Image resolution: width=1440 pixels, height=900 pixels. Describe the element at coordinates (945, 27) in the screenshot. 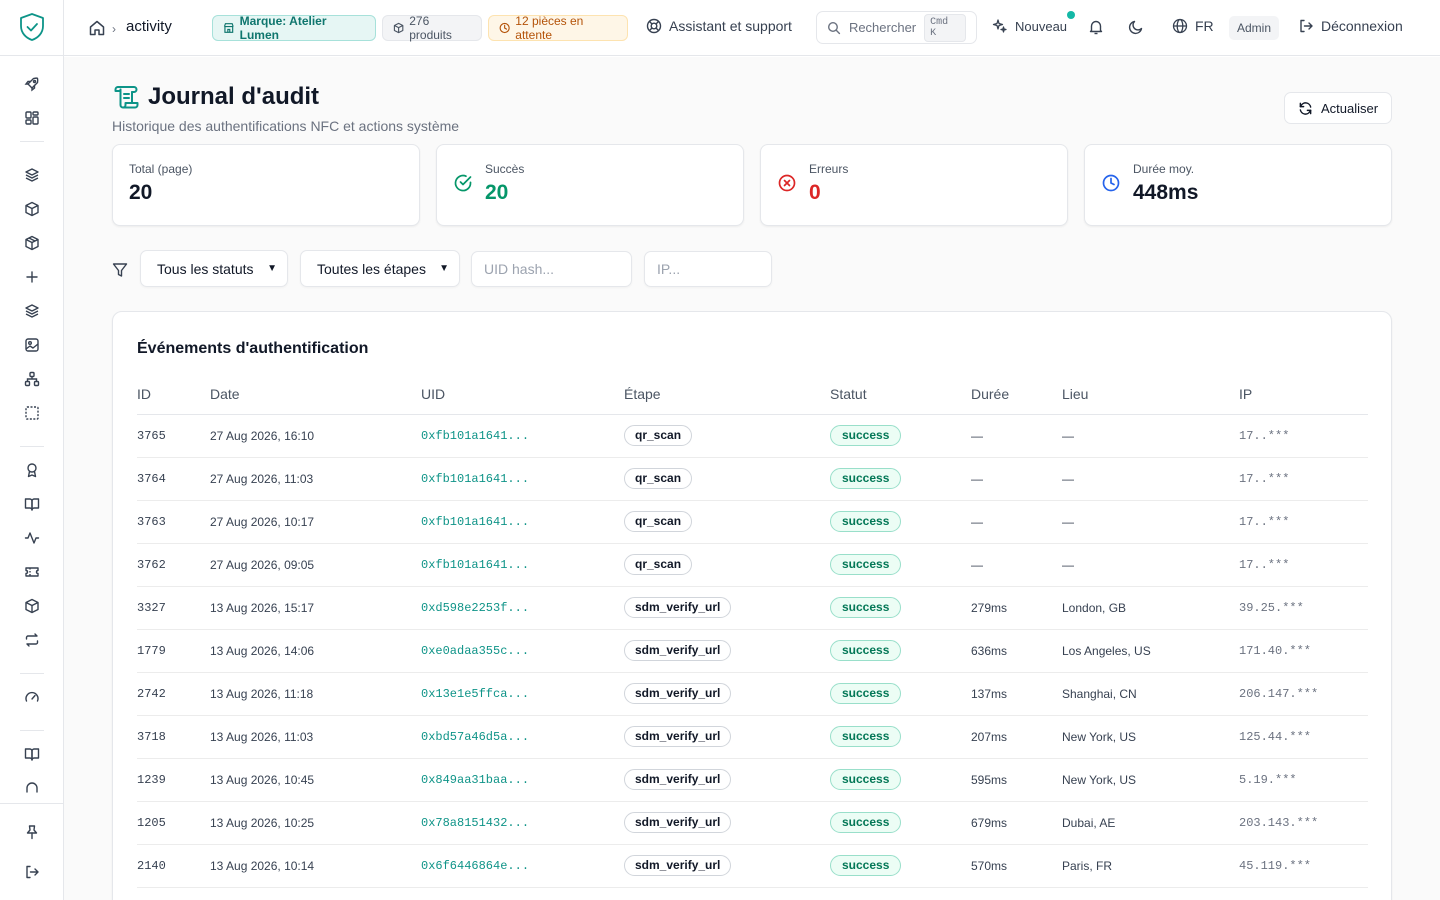

I see `search-shortcut: Cmd K` at that location.